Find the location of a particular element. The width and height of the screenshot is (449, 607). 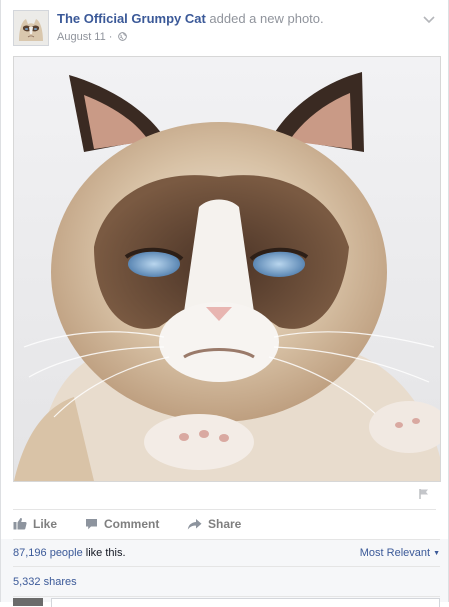

commenter-avatar is located at coordinates (28, 602).